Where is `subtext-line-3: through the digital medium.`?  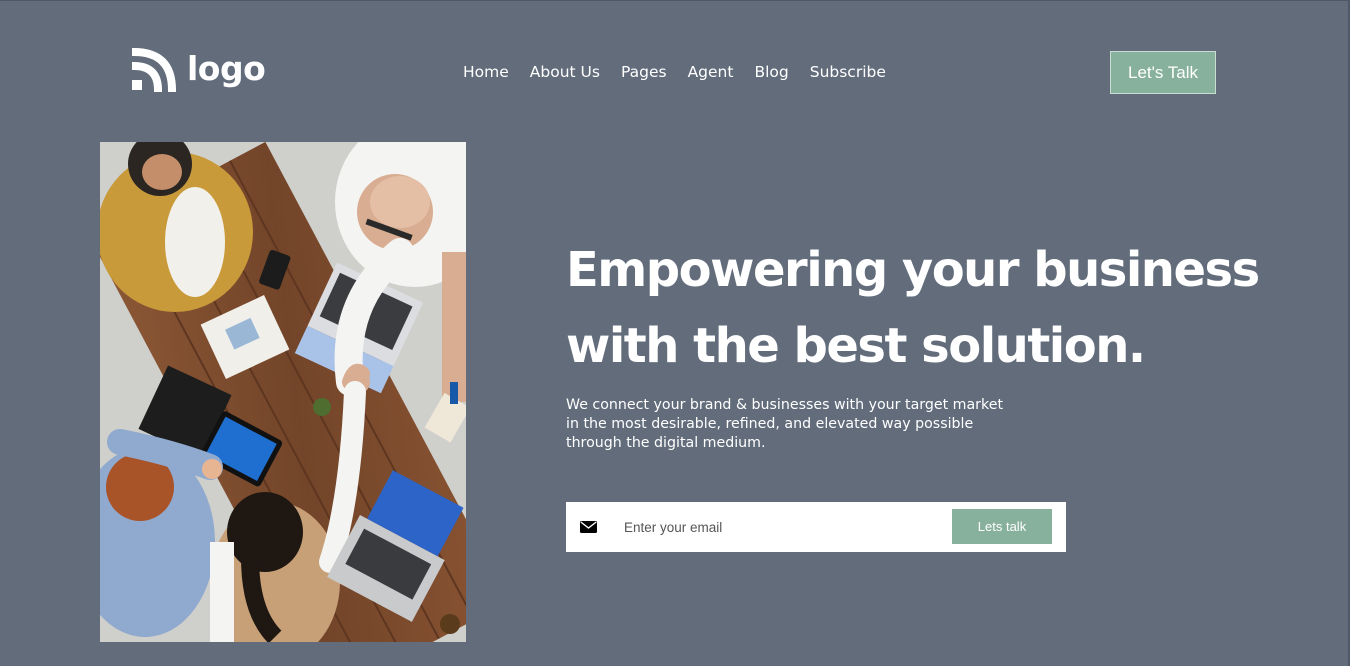
subtext-line-3: through the digital medium. is located at coordinates (666, 443).